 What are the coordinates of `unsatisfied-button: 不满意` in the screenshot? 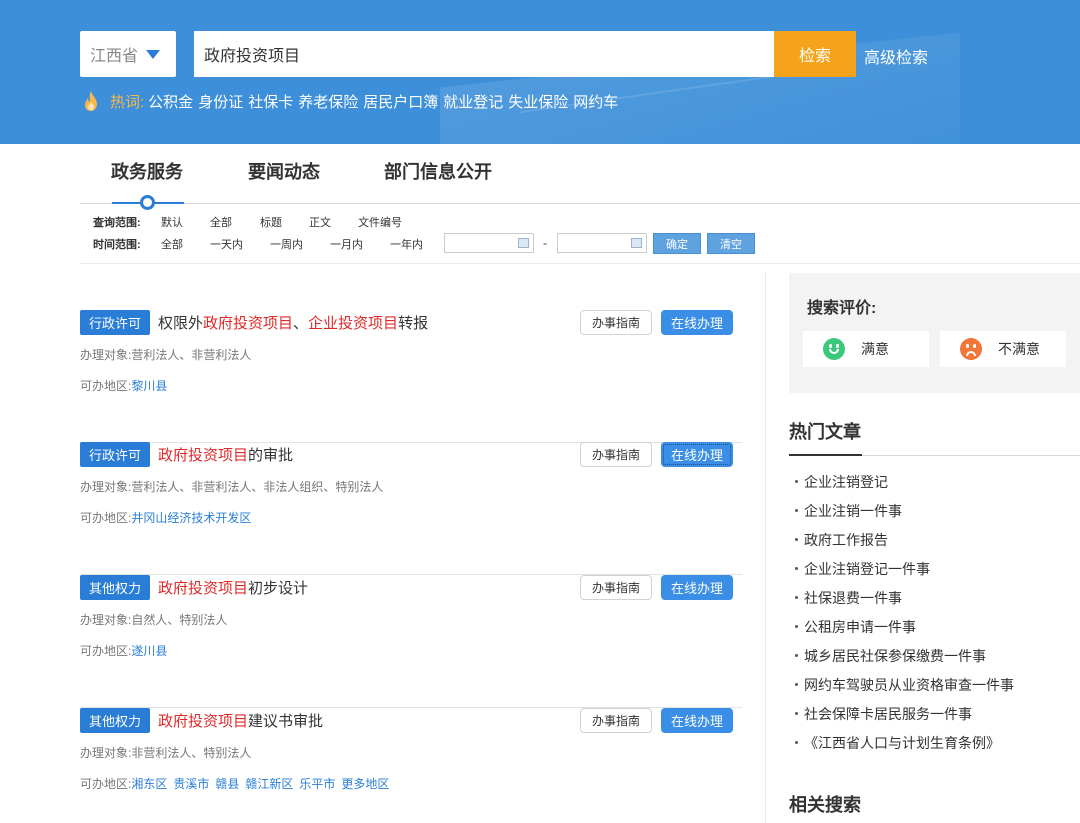 It's located at (1003, 349).